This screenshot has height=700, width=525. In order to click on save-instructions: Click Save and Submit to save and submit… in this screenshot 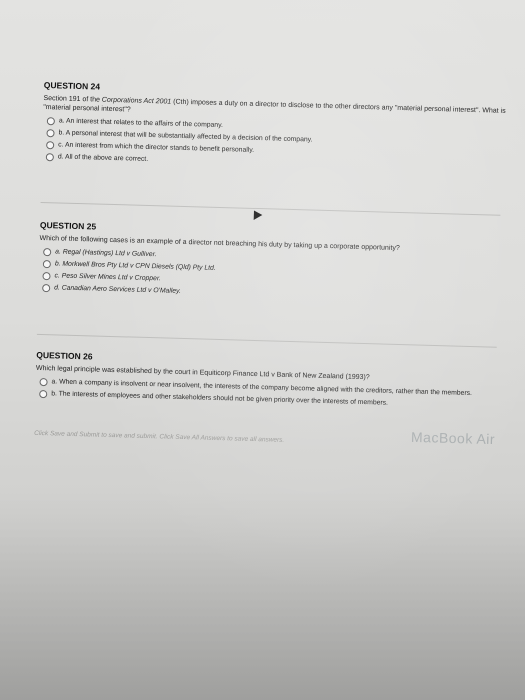, I will do `click(159, 436)`.